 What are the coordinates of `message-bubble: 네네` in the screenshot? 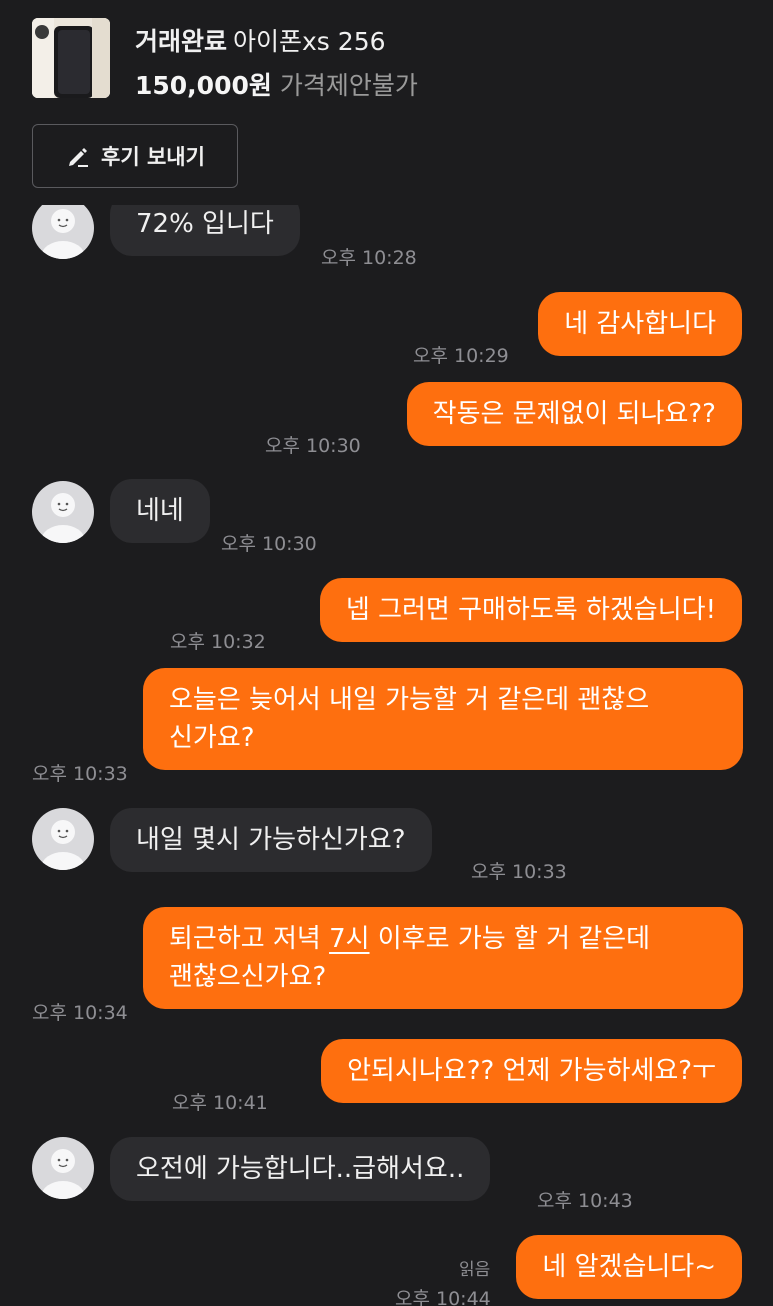 It's located at (160, 511).